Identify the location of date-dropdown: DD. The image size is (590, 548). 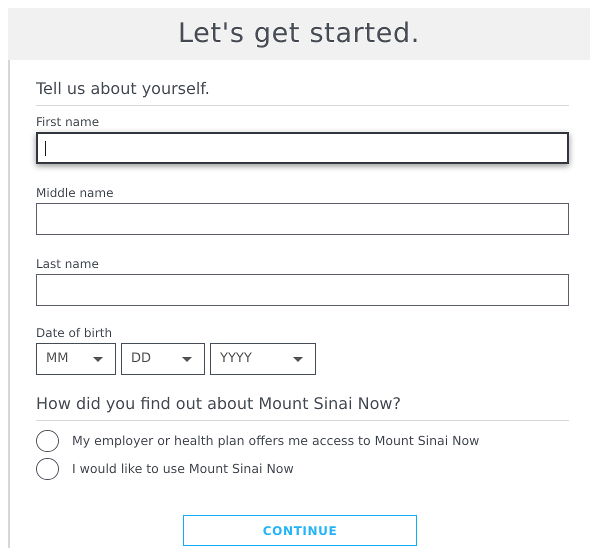
(163, 359).